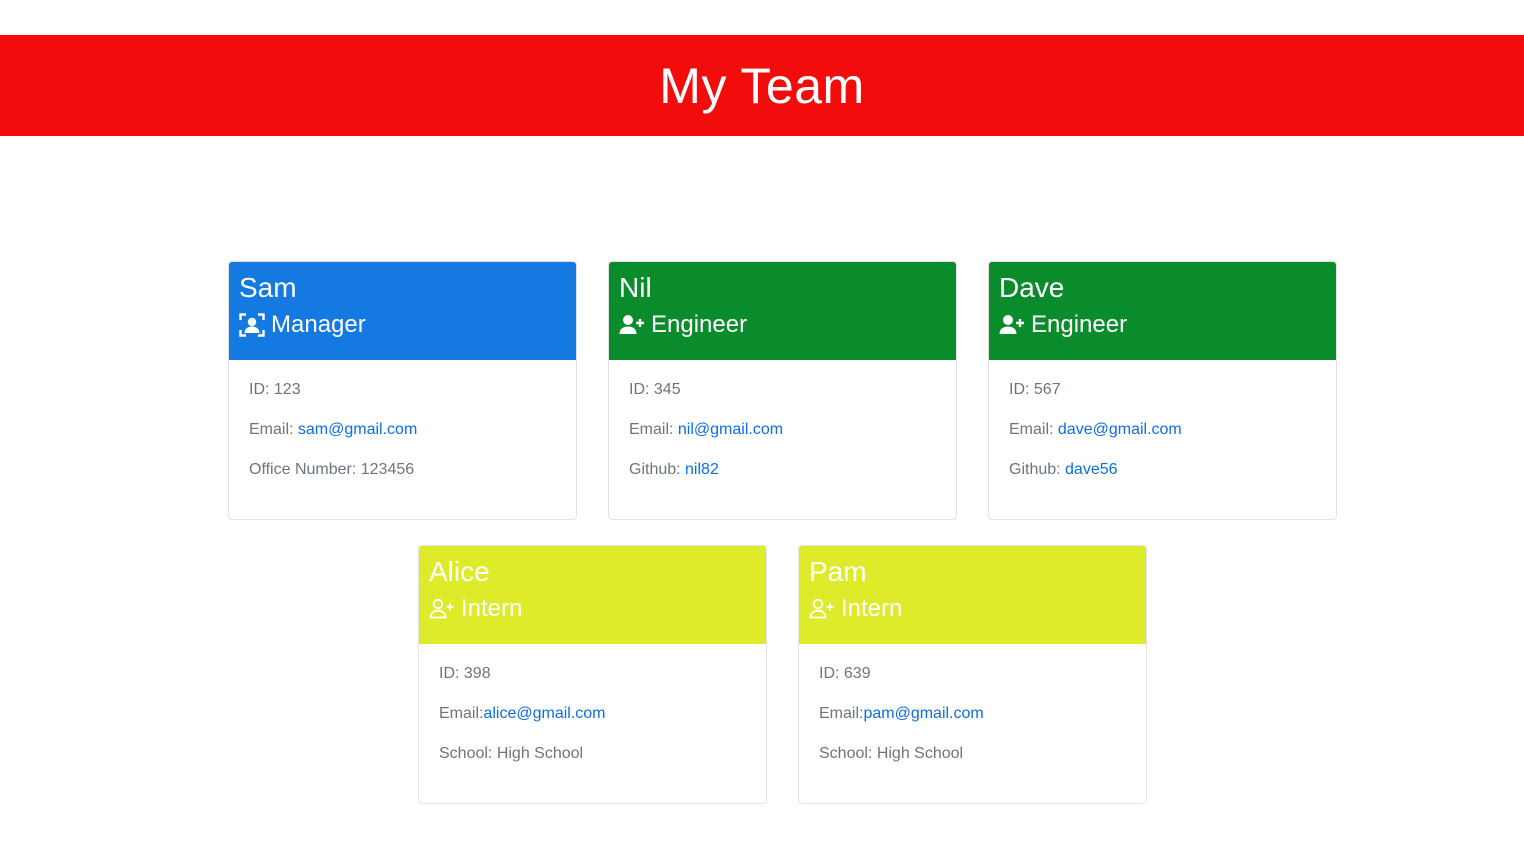 The image size is (1524, 865). I want to click on email-link: sam@gmail.com, so click(357, 429).